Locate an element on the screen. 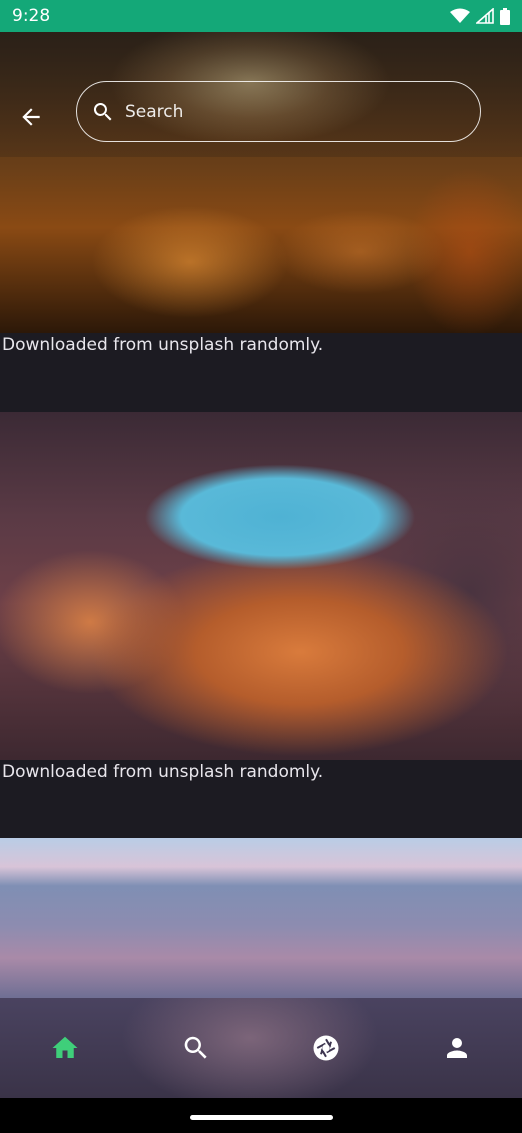 This screenshot has width=522, height=1133. back-button is located at coordinates (31, 117).